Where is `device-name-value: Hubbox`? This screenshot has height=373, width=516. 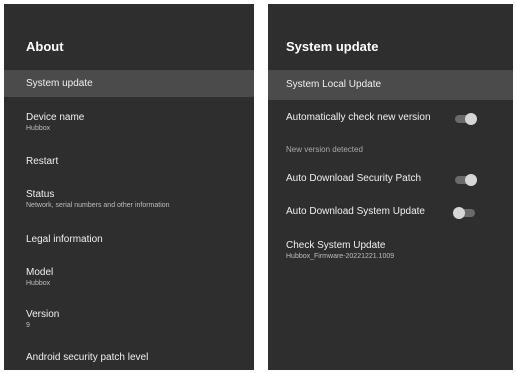 device-name-value: Hubbox is located at coordinates (38, 128).